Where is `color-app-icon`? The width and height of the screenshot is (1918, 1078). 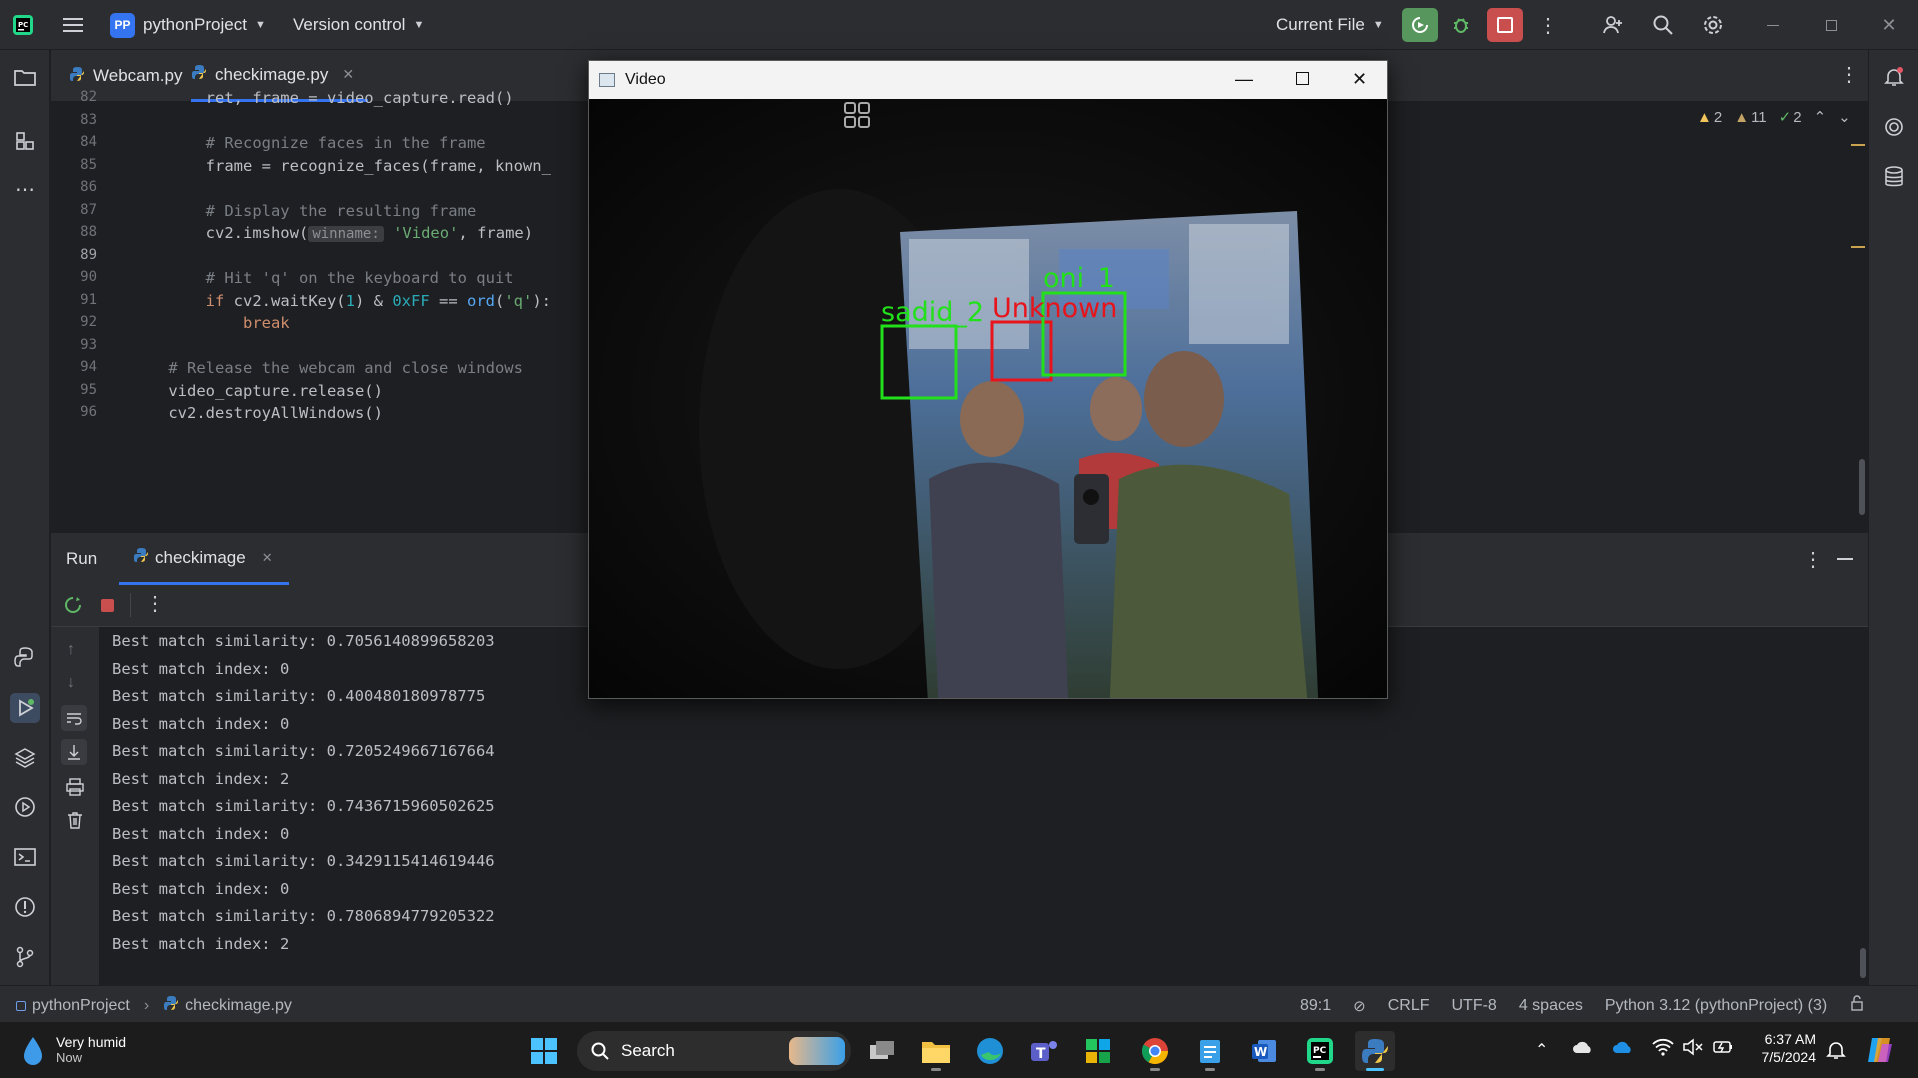
color-app-icon is located at coordinates (1098, 1051).